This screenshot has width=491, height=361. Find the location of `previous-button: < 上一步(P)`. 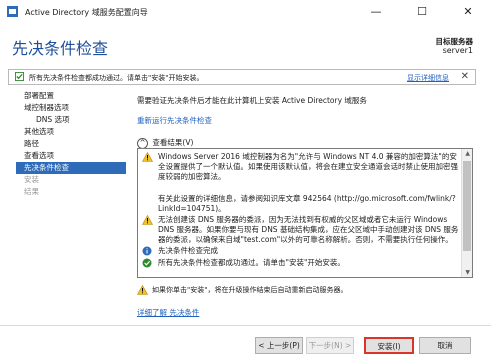

previous-button: < 上一步(P) is located at coordinates (279, 345).